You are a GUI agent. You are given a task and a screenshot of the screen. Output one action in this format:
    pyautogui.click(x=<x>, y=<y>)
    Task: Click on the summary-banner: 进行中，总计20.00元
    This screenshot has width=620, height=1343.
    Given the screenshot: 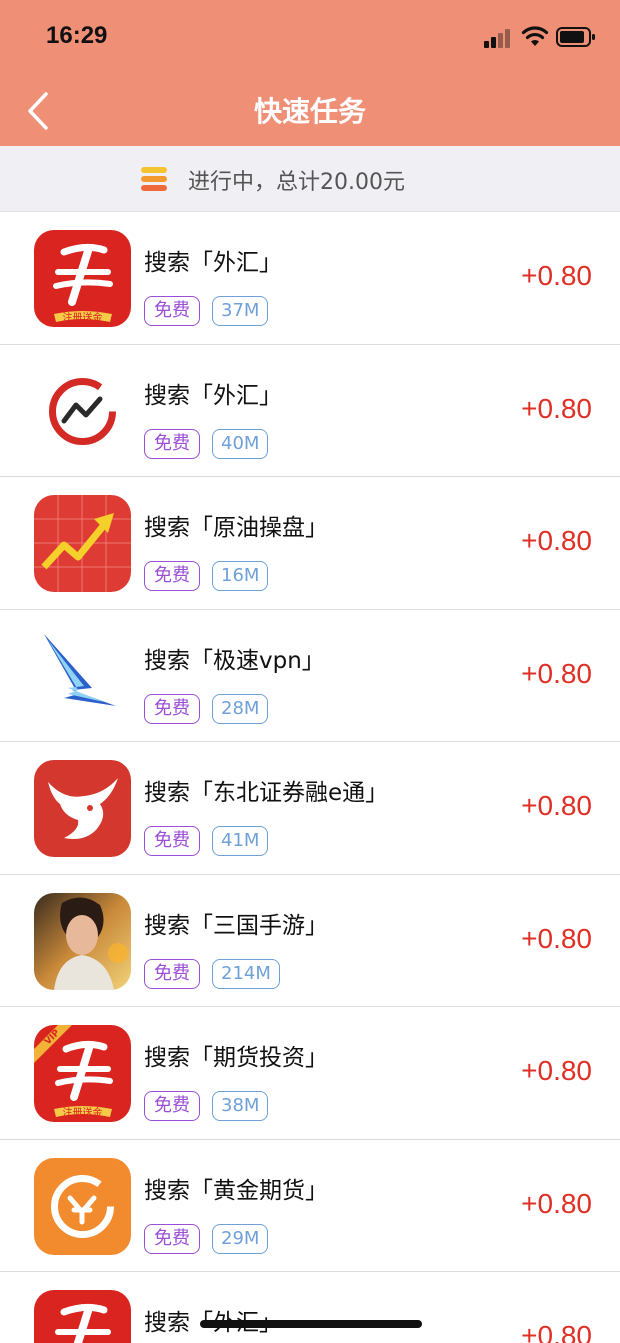 What is the action you would take?
    pyautogui.click(x=310, y=179)
    